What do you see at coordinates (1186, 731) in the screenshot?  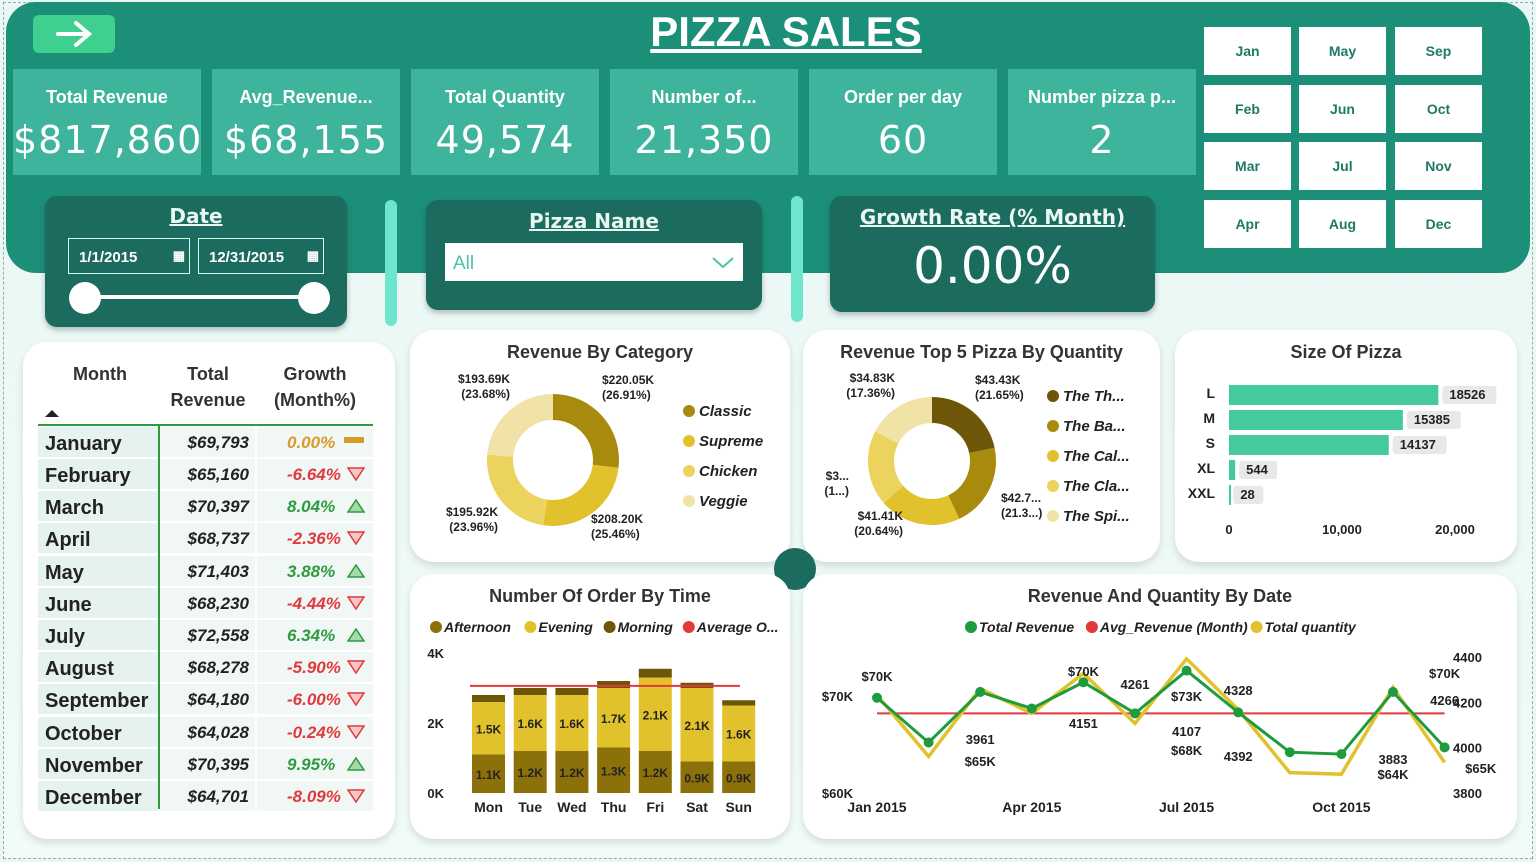 I see `data-label: 4107` at bounding box center [1186, 731].